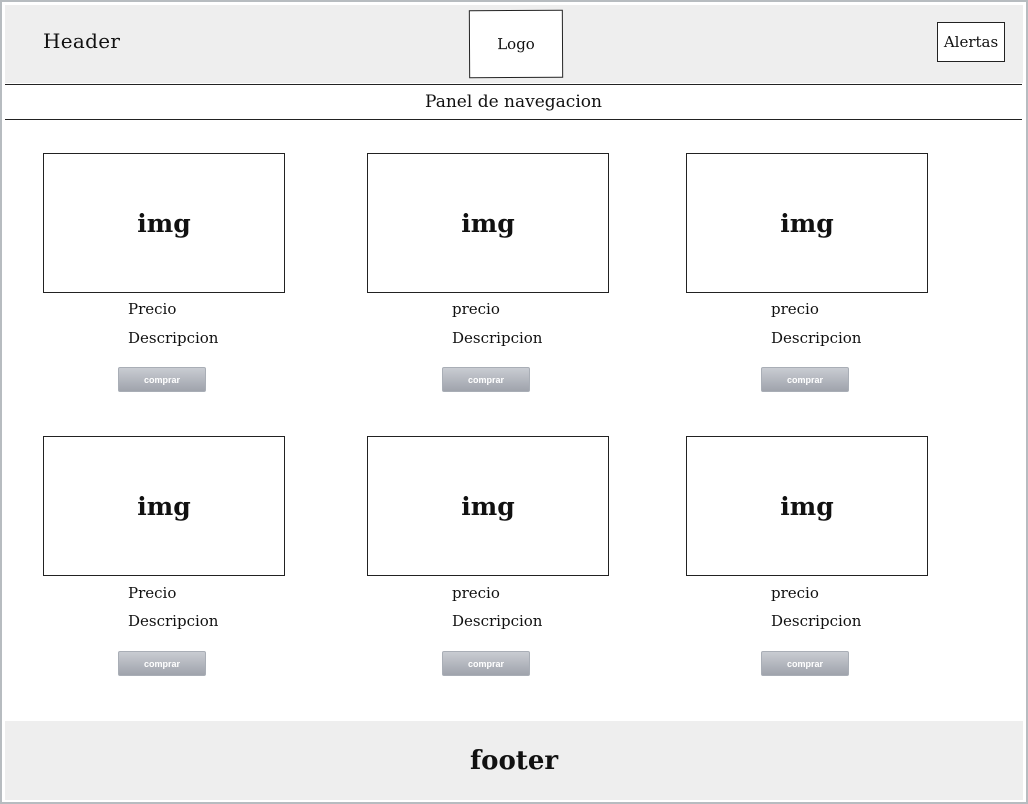 Image resolution: width=1028 pixels, height=804 pixels. Describe the element at coordinates (971, 42) in the screenshot. I see `alerts-button: Alertas` at that location.